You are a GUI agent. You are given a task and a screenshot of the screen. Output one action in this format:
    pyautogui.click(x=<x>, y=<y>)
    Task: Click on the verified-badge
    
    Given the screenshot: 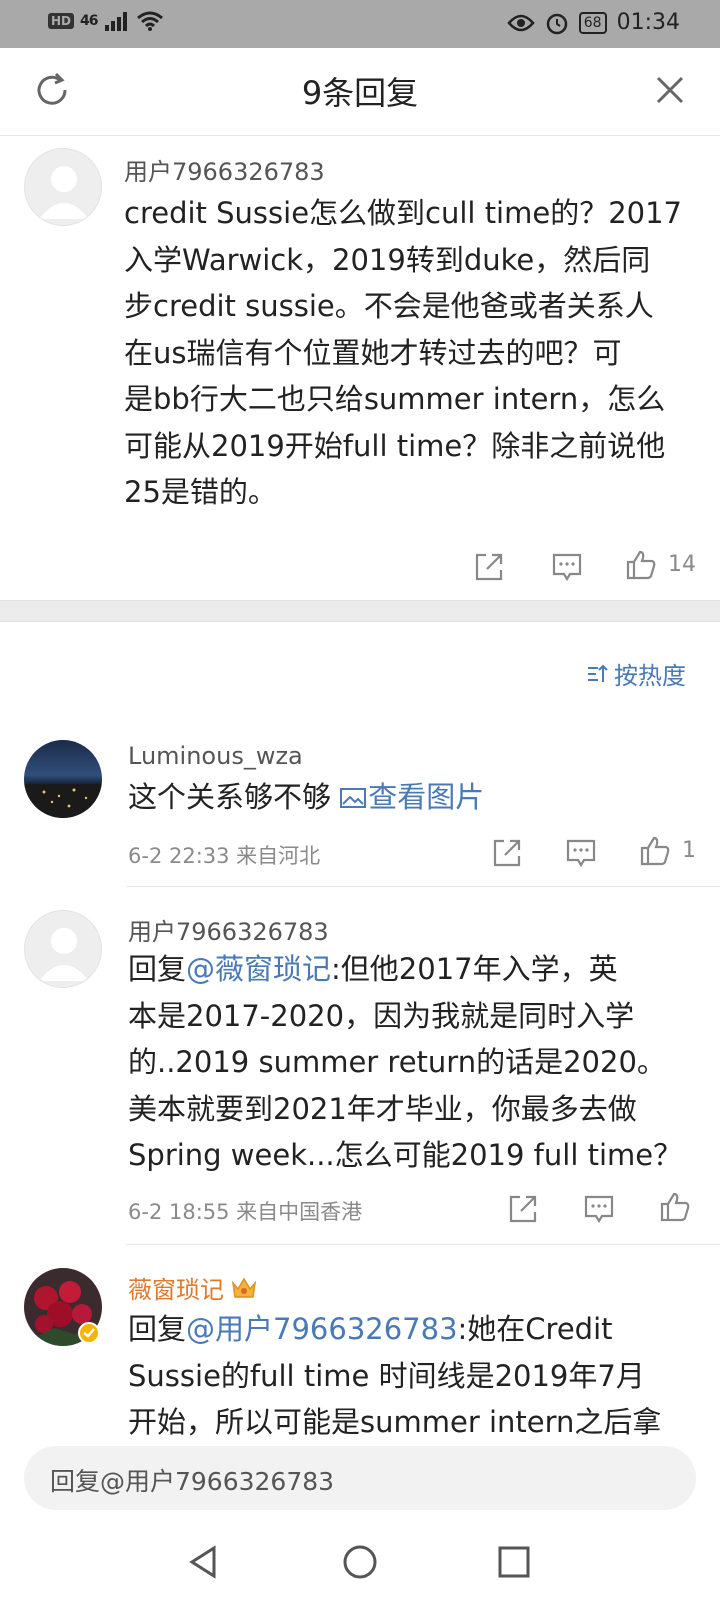 What is the action you would take?
    pyautogui.click(x=89, y=1333)
    